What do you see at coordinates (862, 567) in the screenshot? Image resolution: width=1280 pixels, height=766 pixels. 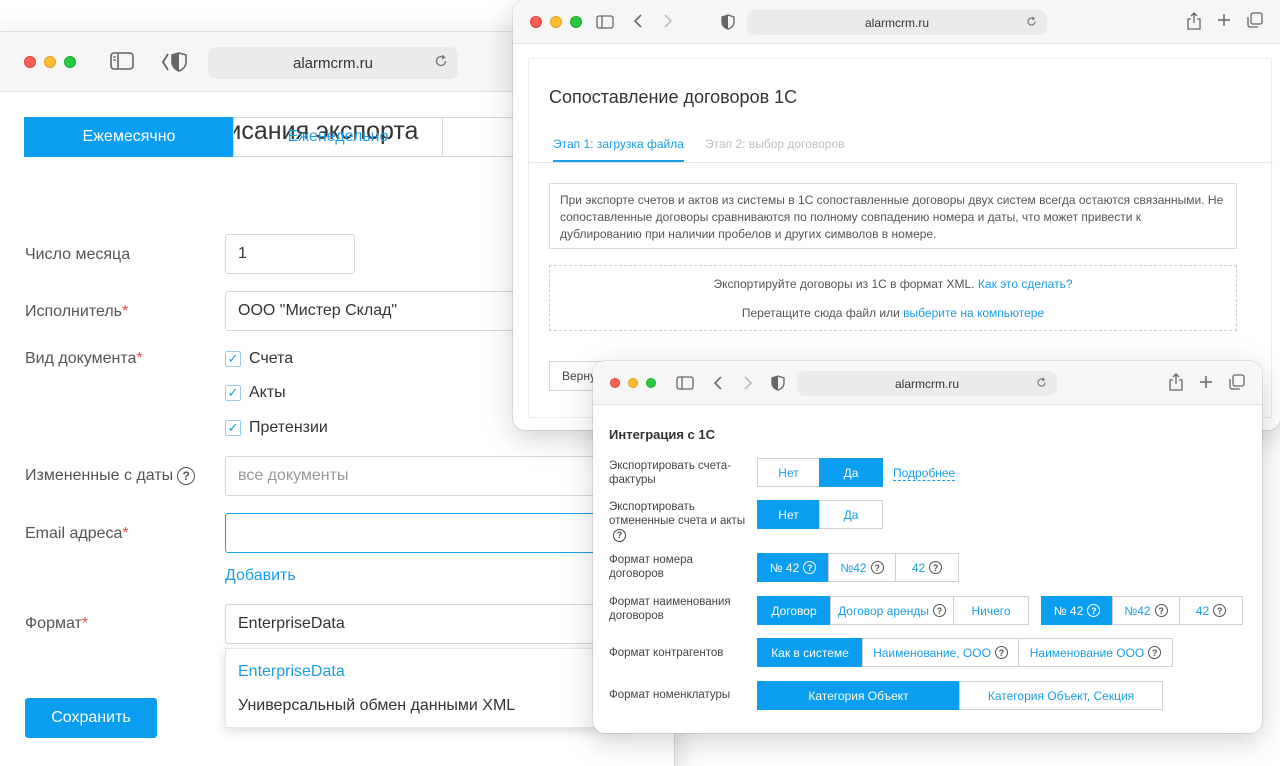 I see `contract-number-opt-2: №42?` at bounding box center [862, 567].